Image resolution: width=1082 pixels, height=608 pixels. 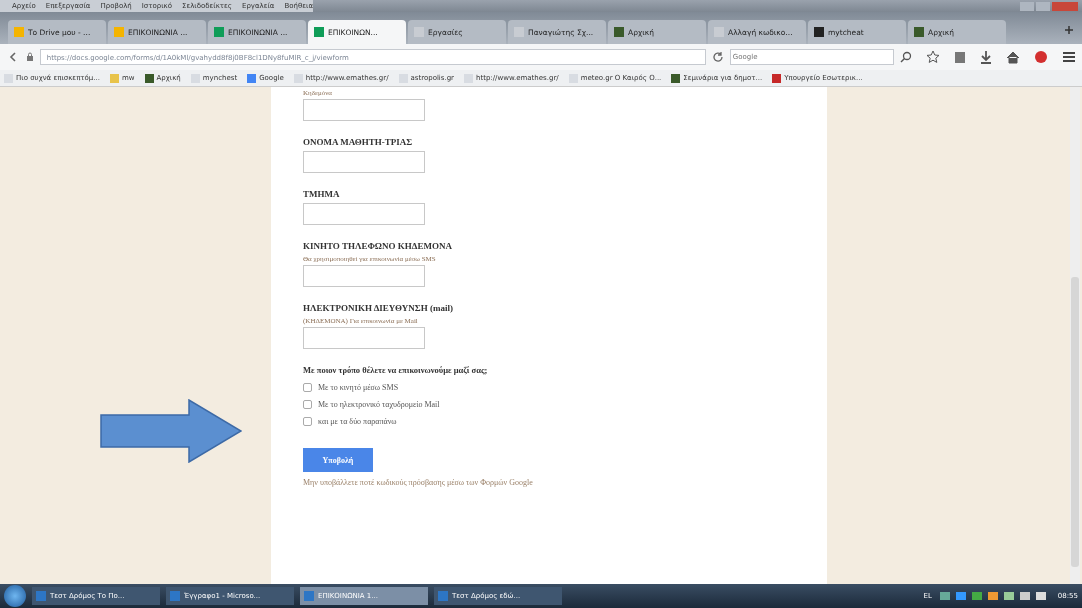 What do you see at coordinates (378, 308) in the screenshot?
I see `question-label: ΗΛΕΚΤΡΟΝΙΚΗ ΔΙΕΥΘΥΝΣΗ (mail)` at bounding box center [378, 308].